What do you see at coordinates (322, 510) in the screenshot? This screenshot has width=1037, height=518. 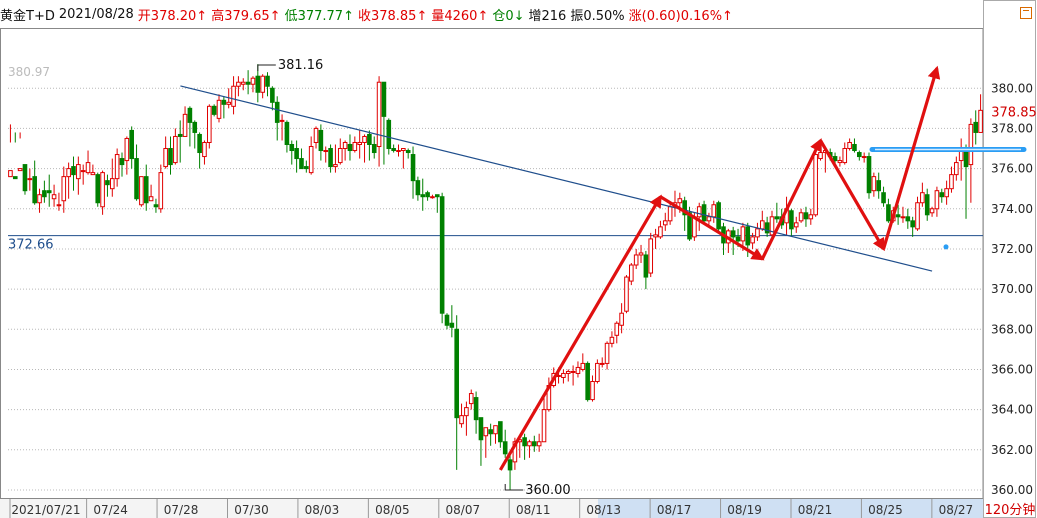 I see `x-tick-label: 08/03` at bounding box center [322, 510].